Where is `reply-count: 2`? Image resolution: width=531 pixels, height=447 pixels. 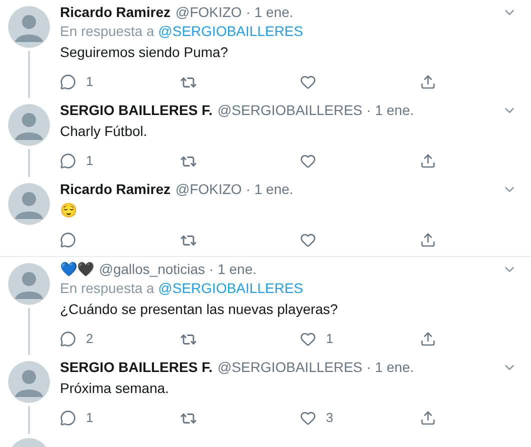
reply-count: 2 is located at coordinates (90, 339).